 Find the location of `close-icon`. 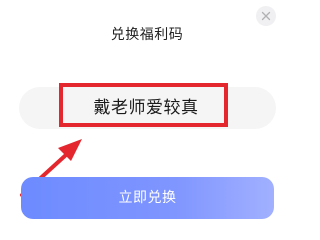

close-icon is located at coordinates (266, 16).